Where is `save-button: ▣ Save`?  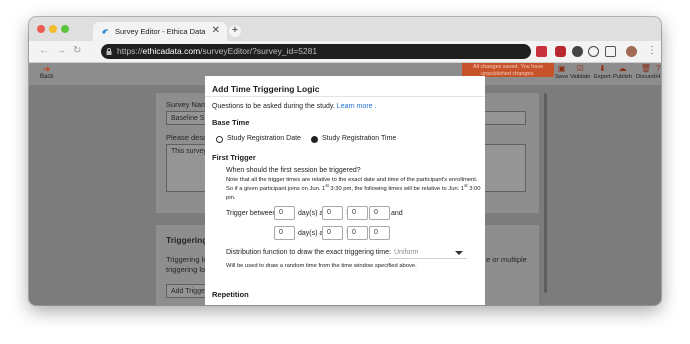 save-button: ▣ Save is located at coordinates (562, 72).